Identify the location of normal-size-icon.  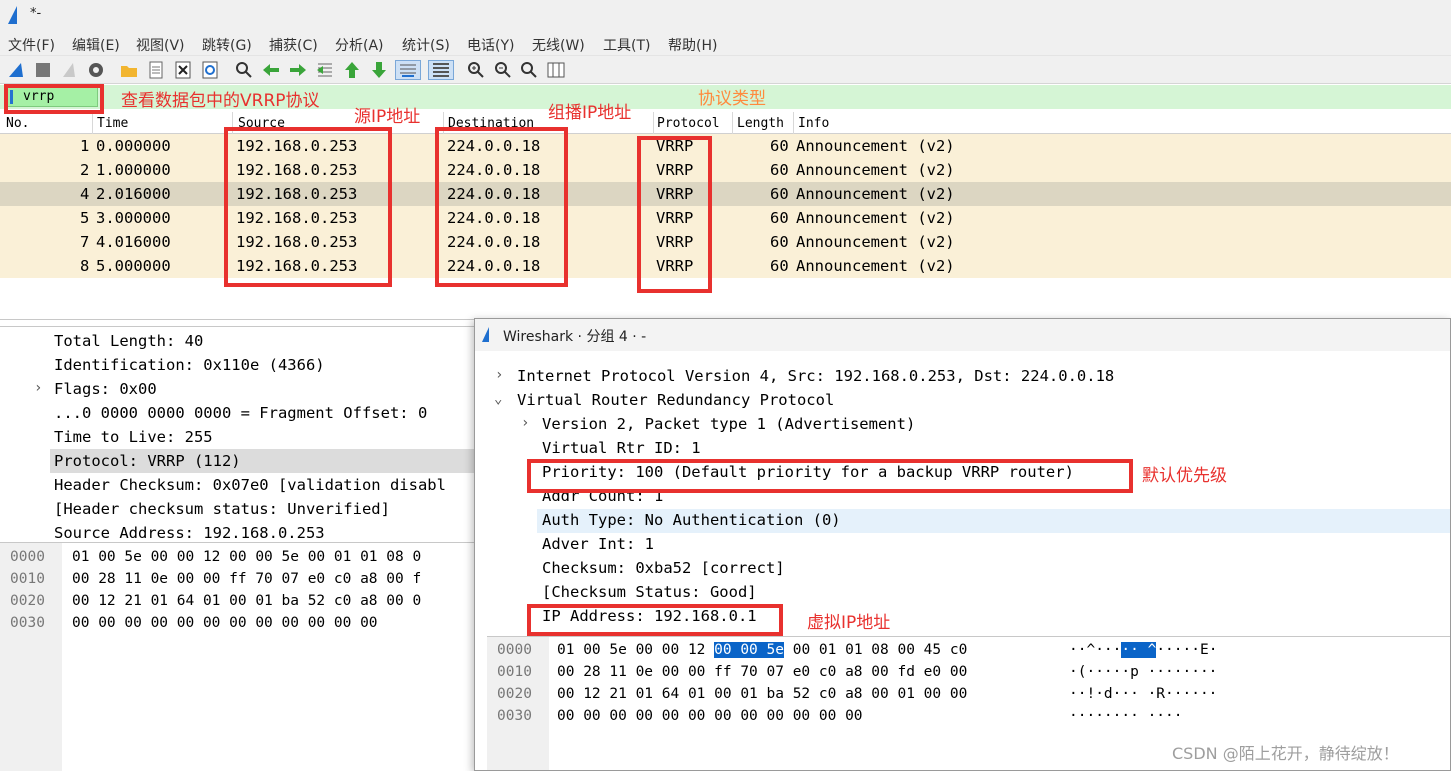
(529, 70).